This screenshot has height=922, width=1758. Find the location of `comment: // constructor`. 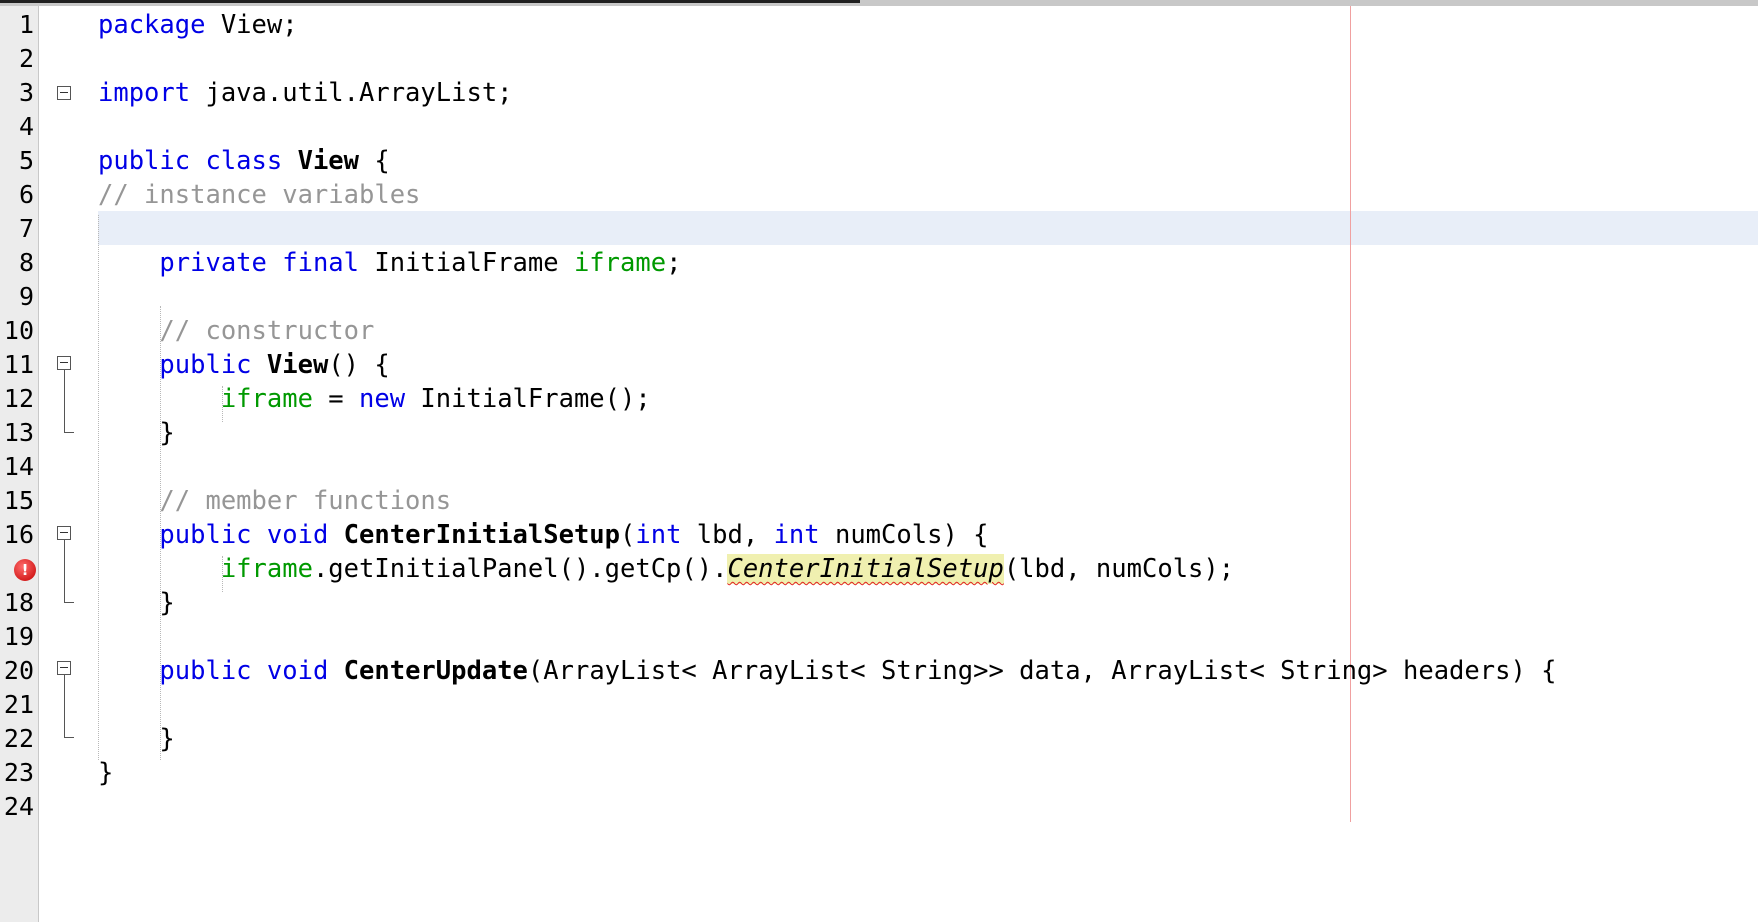

comment: // constructor is located at coordinates (267, 331).